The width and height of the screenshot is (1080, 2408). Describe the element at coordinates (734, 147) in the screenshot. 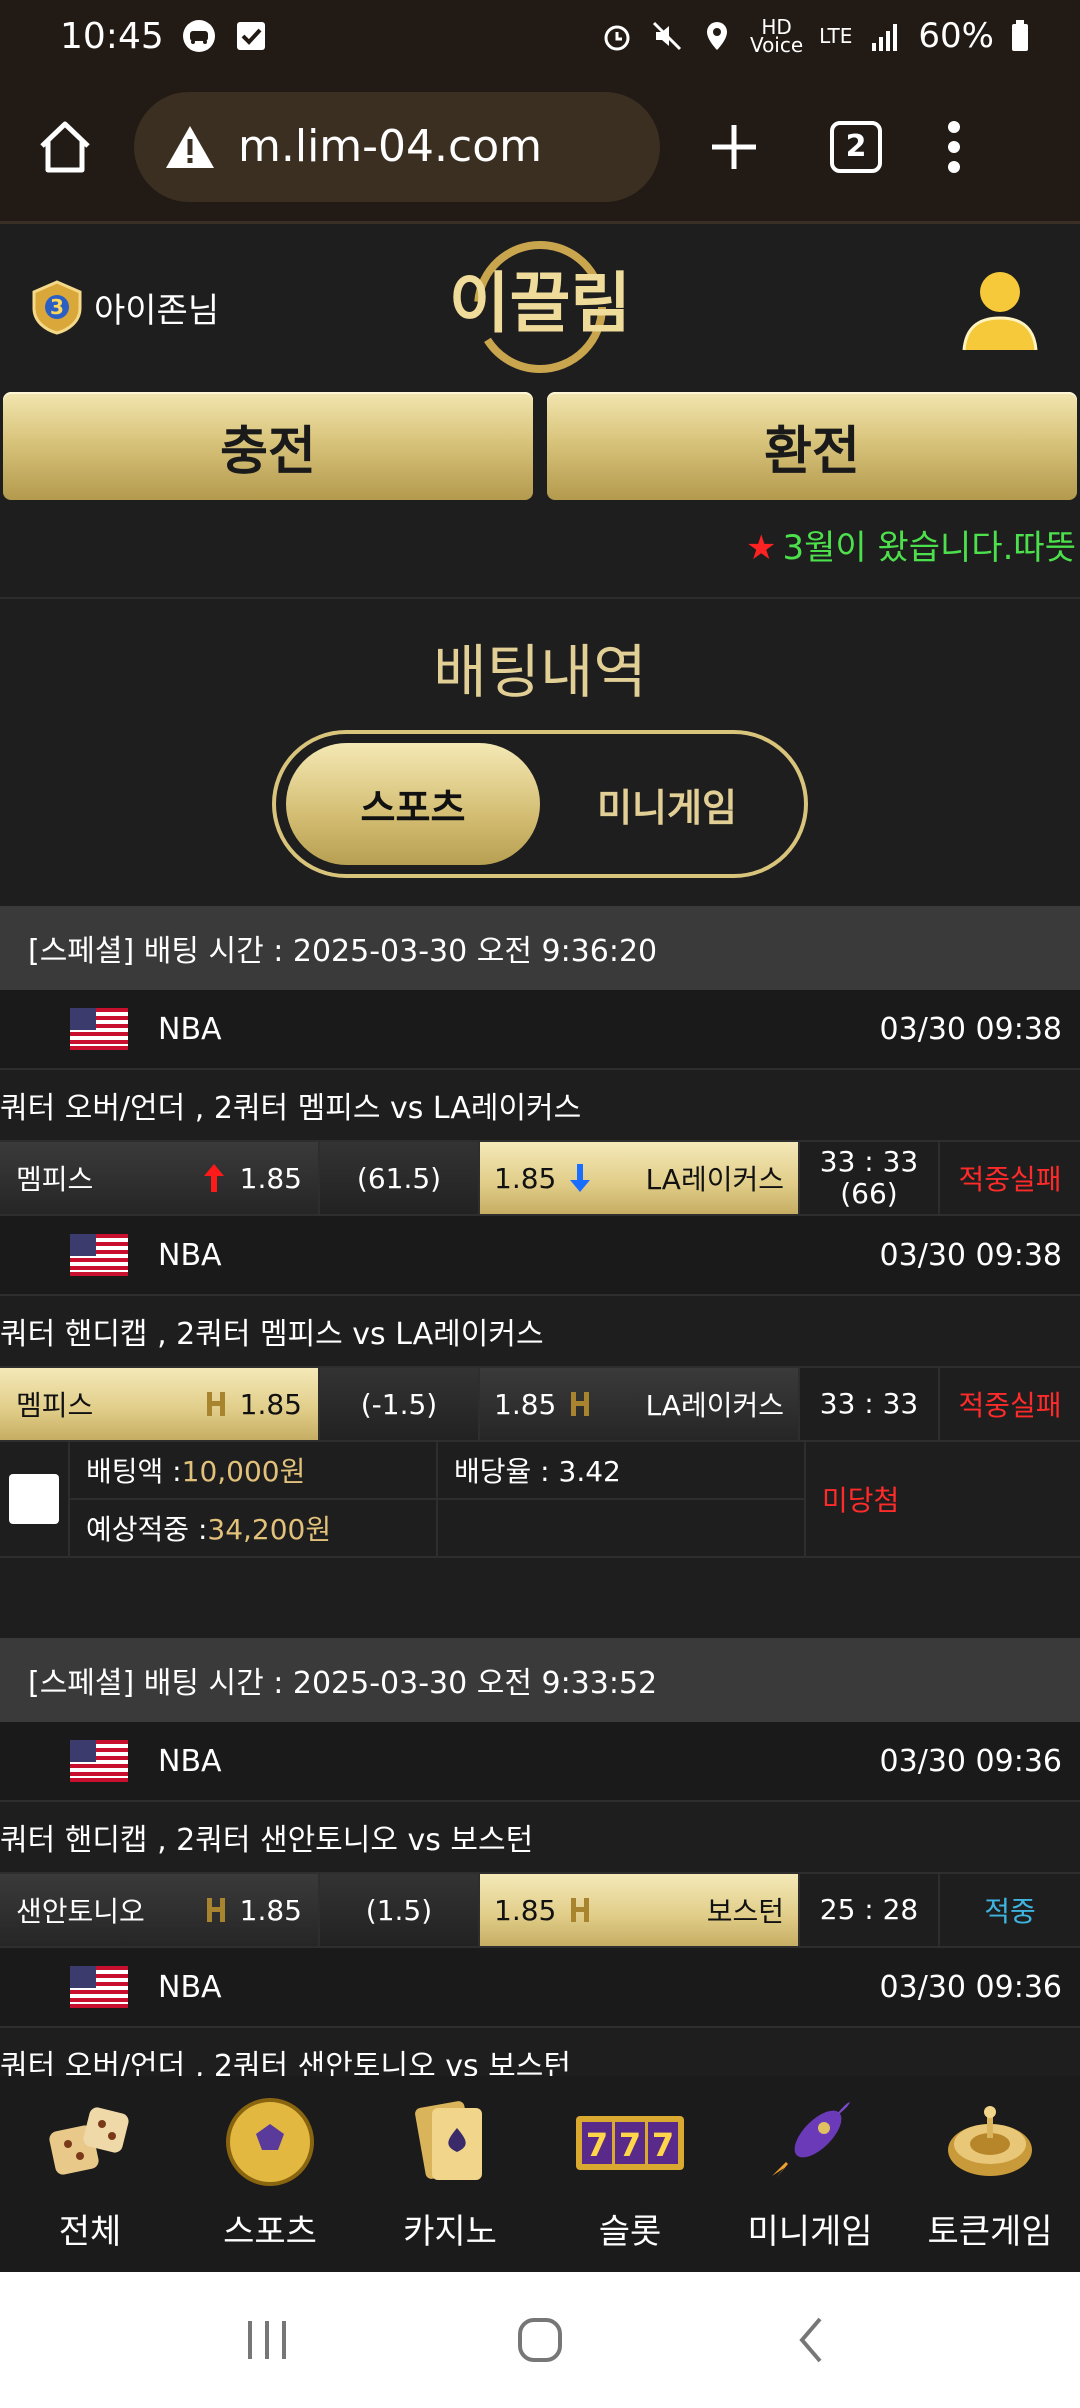

I see `new-tab-icon` at that location.